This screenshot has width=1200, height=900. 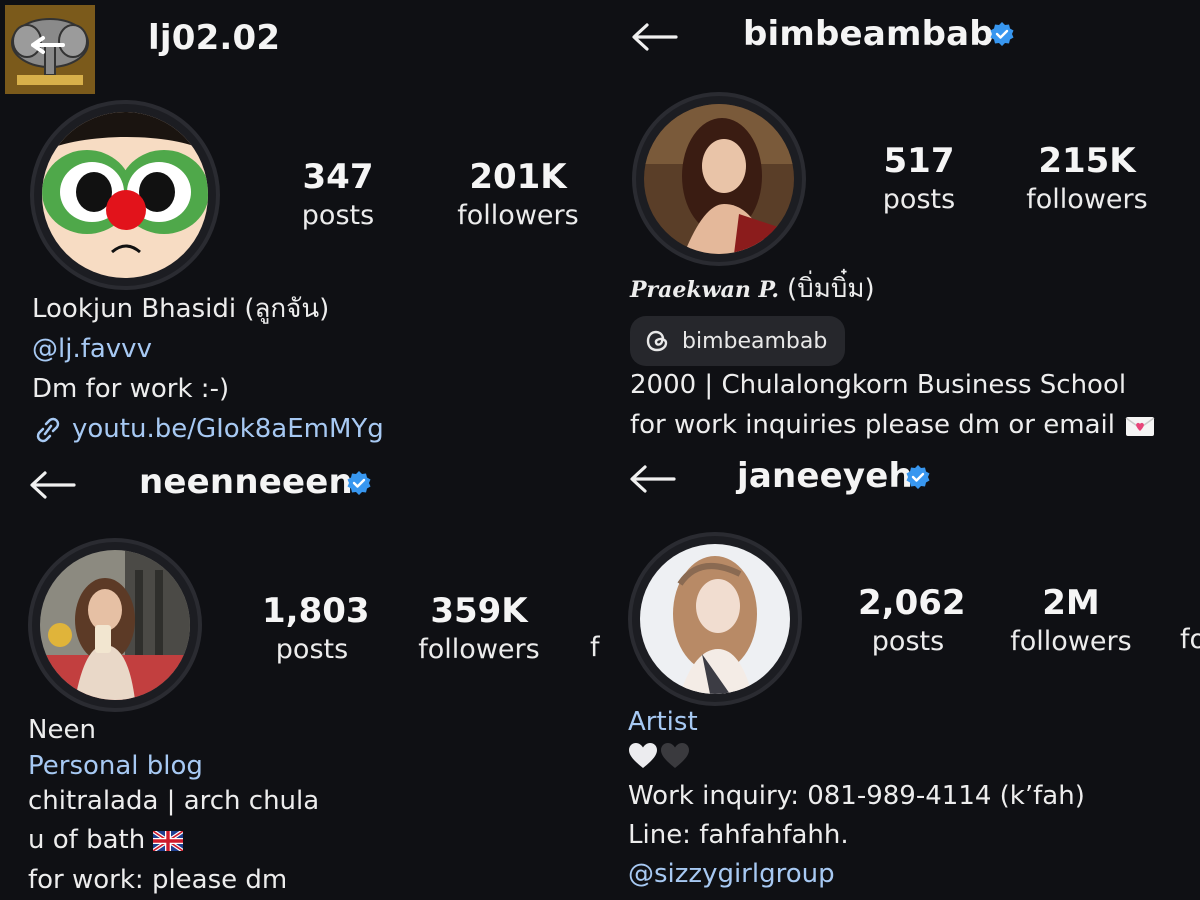 I want to click on posts-stat: 1,803 posts, so click(x=316, y=628).